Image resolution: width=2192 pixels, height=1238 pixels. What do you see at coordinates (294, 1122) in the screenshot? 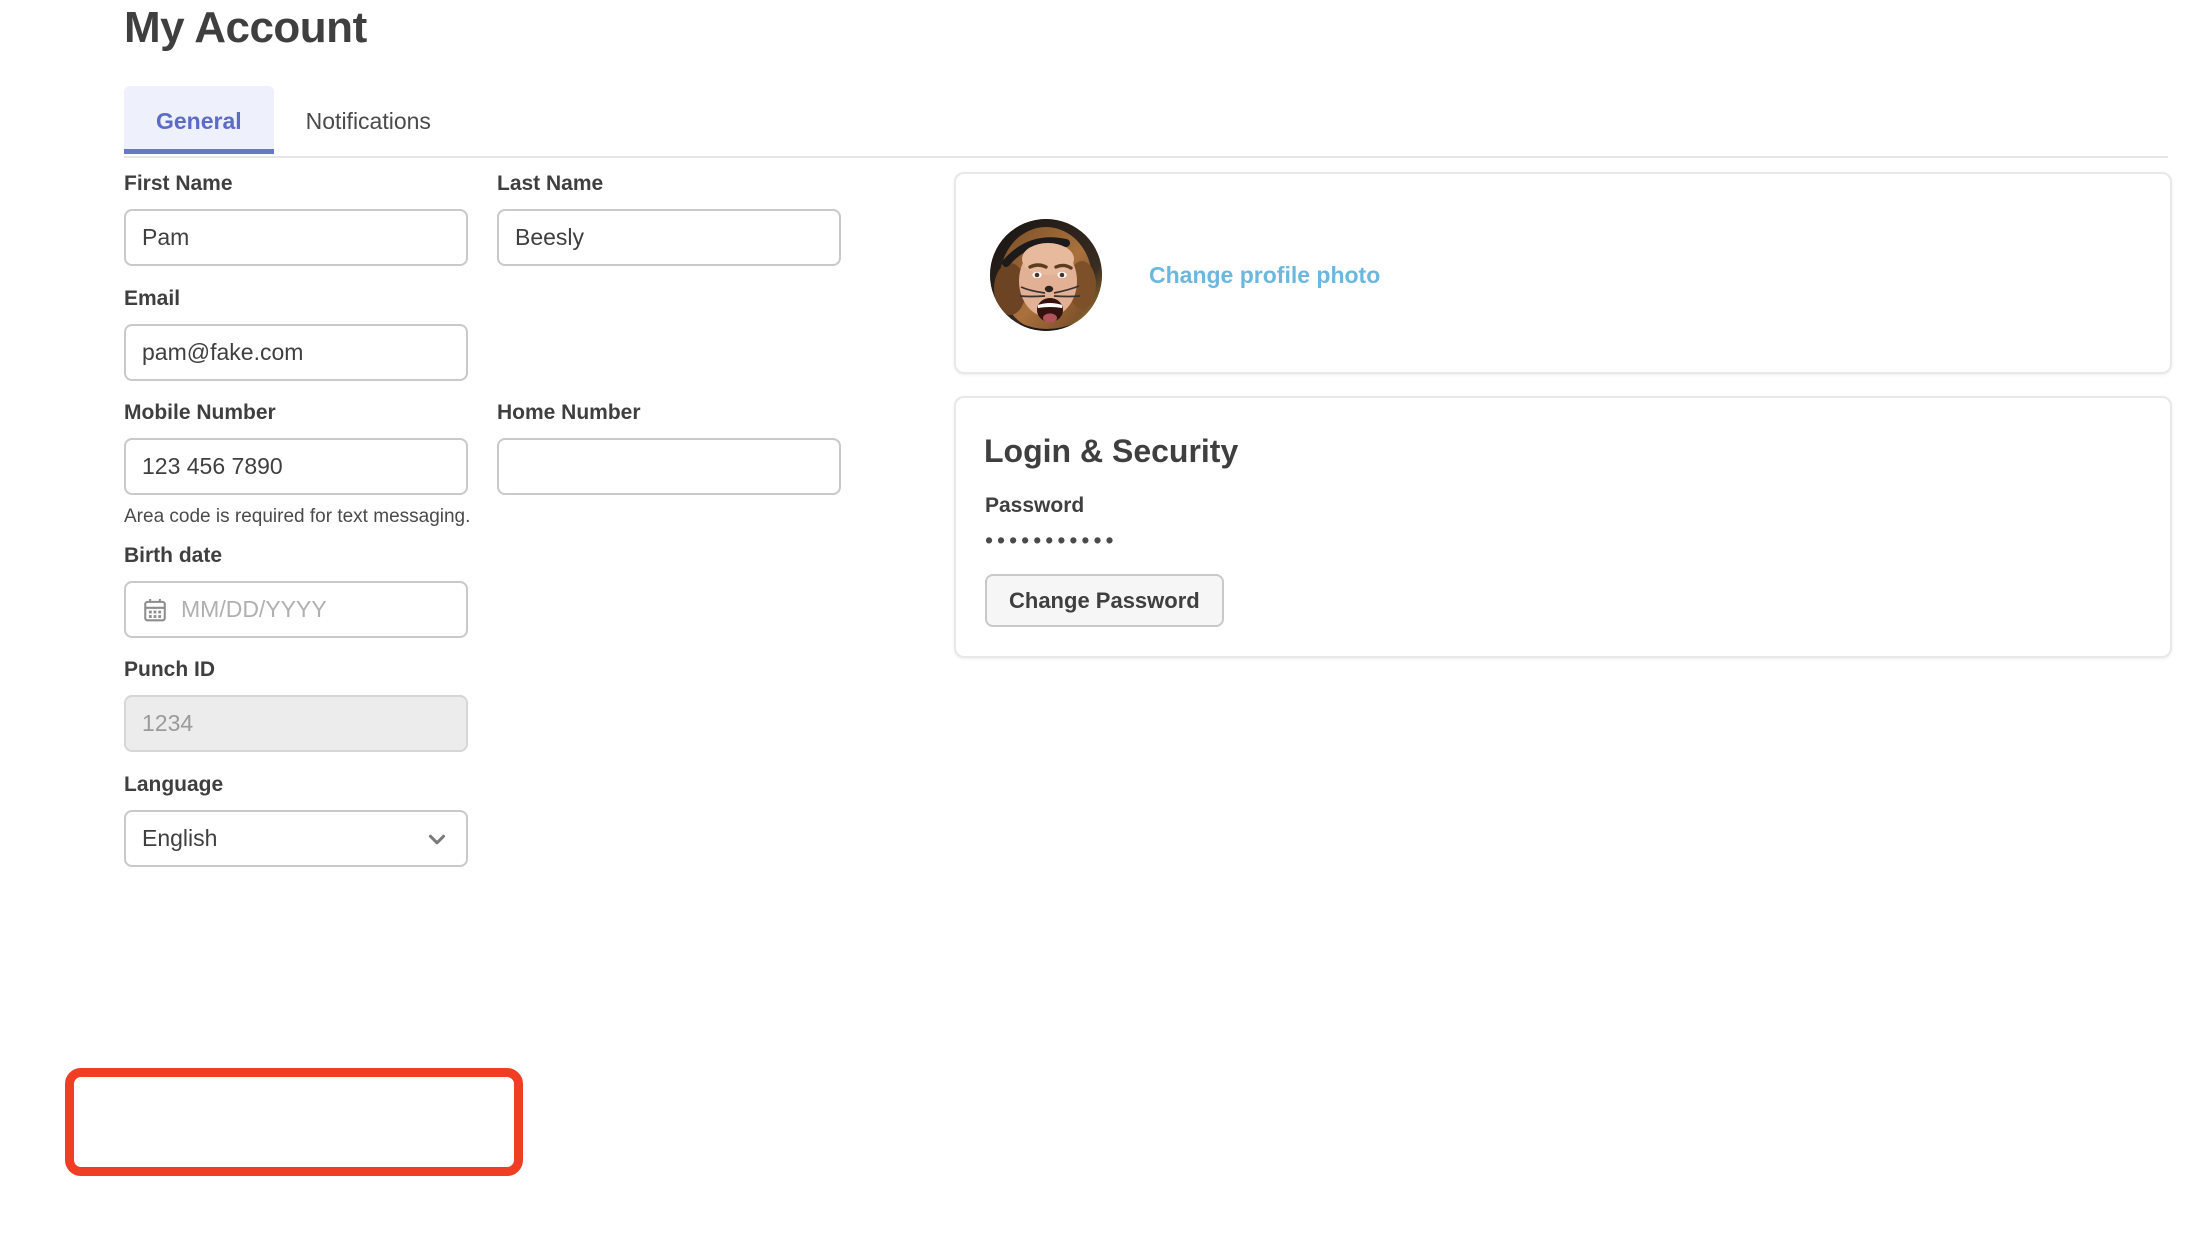
I see `highlight-annotation-language` at bounding box center [294, 1122].